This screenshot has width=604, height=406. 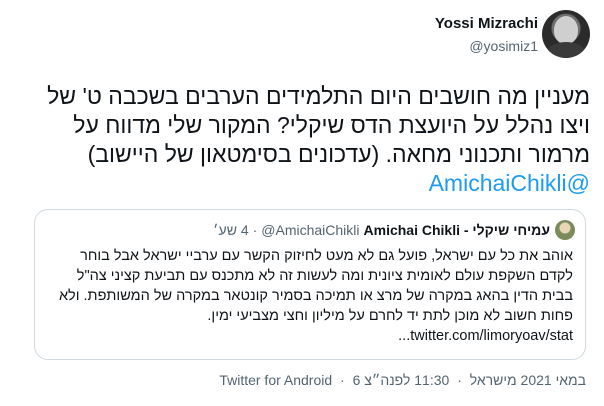 I want to click on author-handle: @yosimiz1, so click(x=486, y=46).